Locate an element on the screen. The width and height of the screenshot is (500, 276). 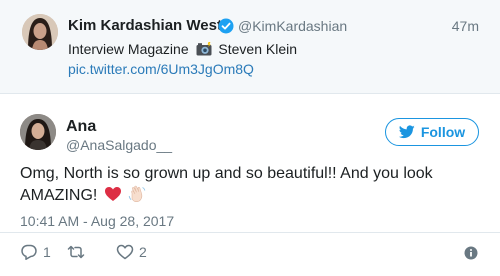
parent-tweet-text: Interview Magazine Steven Klein is located at coordinates (182, 49).